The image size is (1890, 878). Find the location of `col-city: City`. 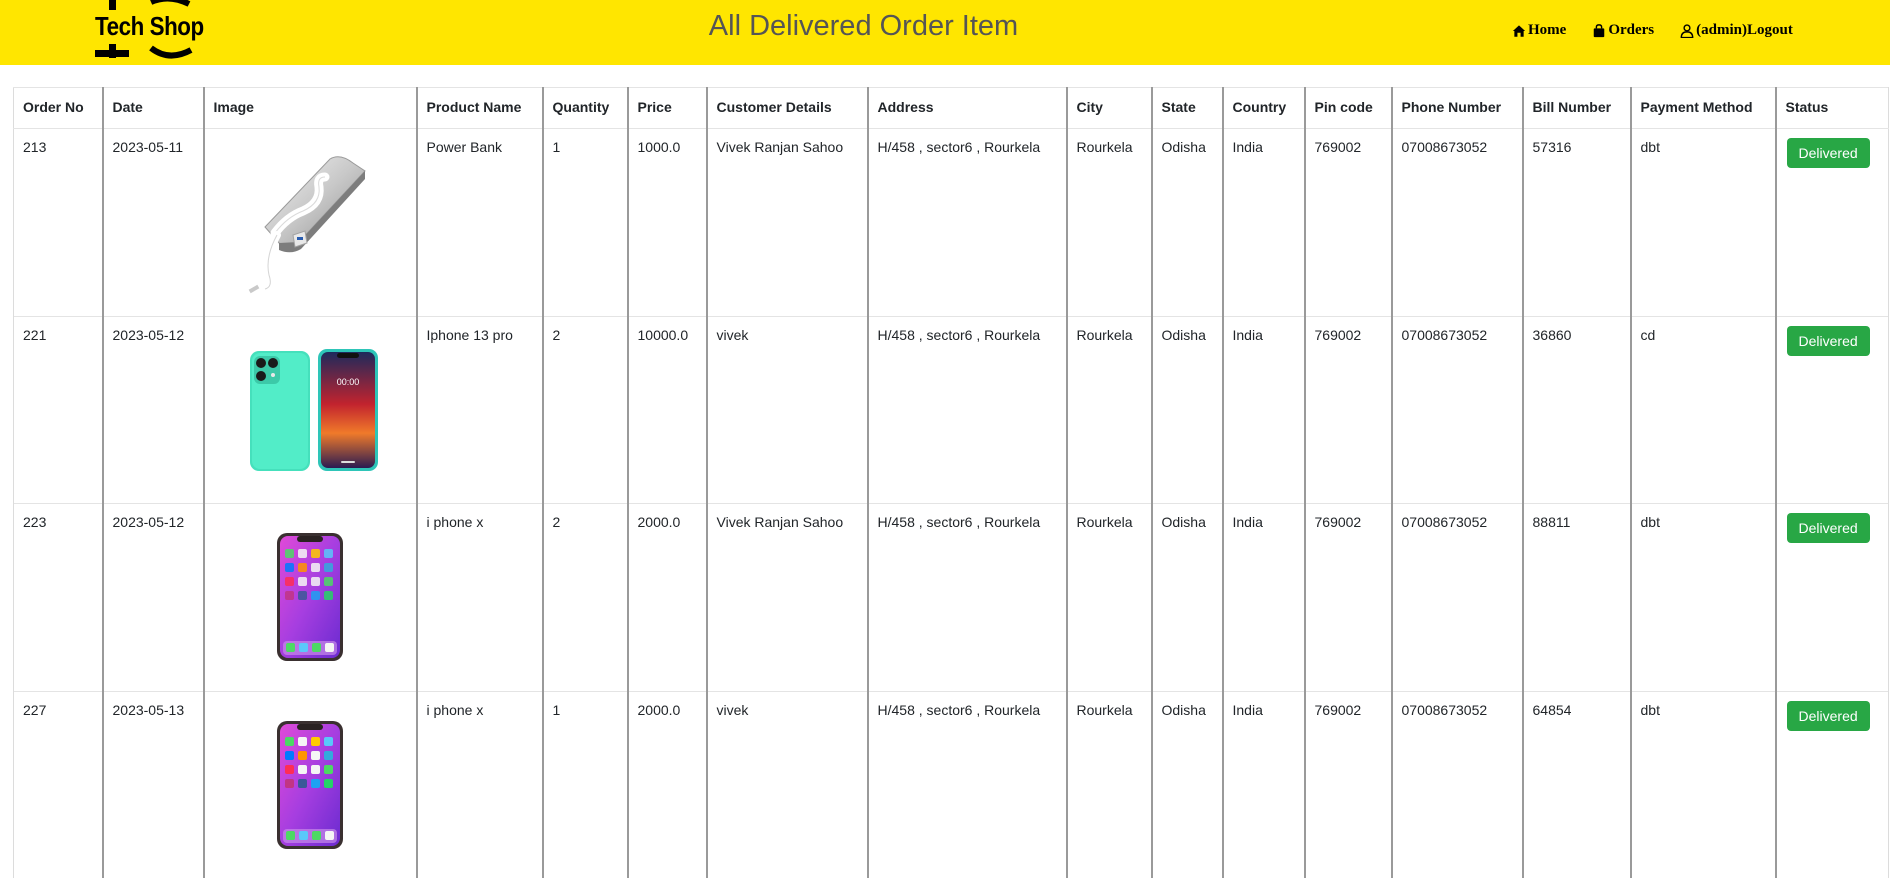

col-city: City is located at coordinates (1108, 108).